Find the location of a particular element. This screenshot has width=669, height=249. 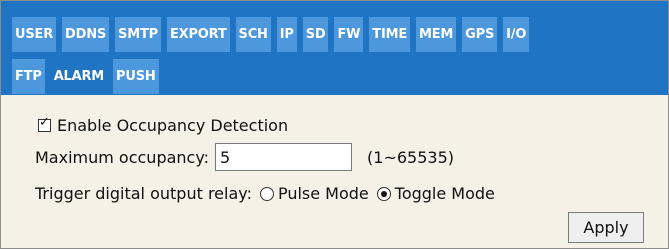

trigger-relay-label: Trigger digital output relay: is located at coordinates (143, 193).